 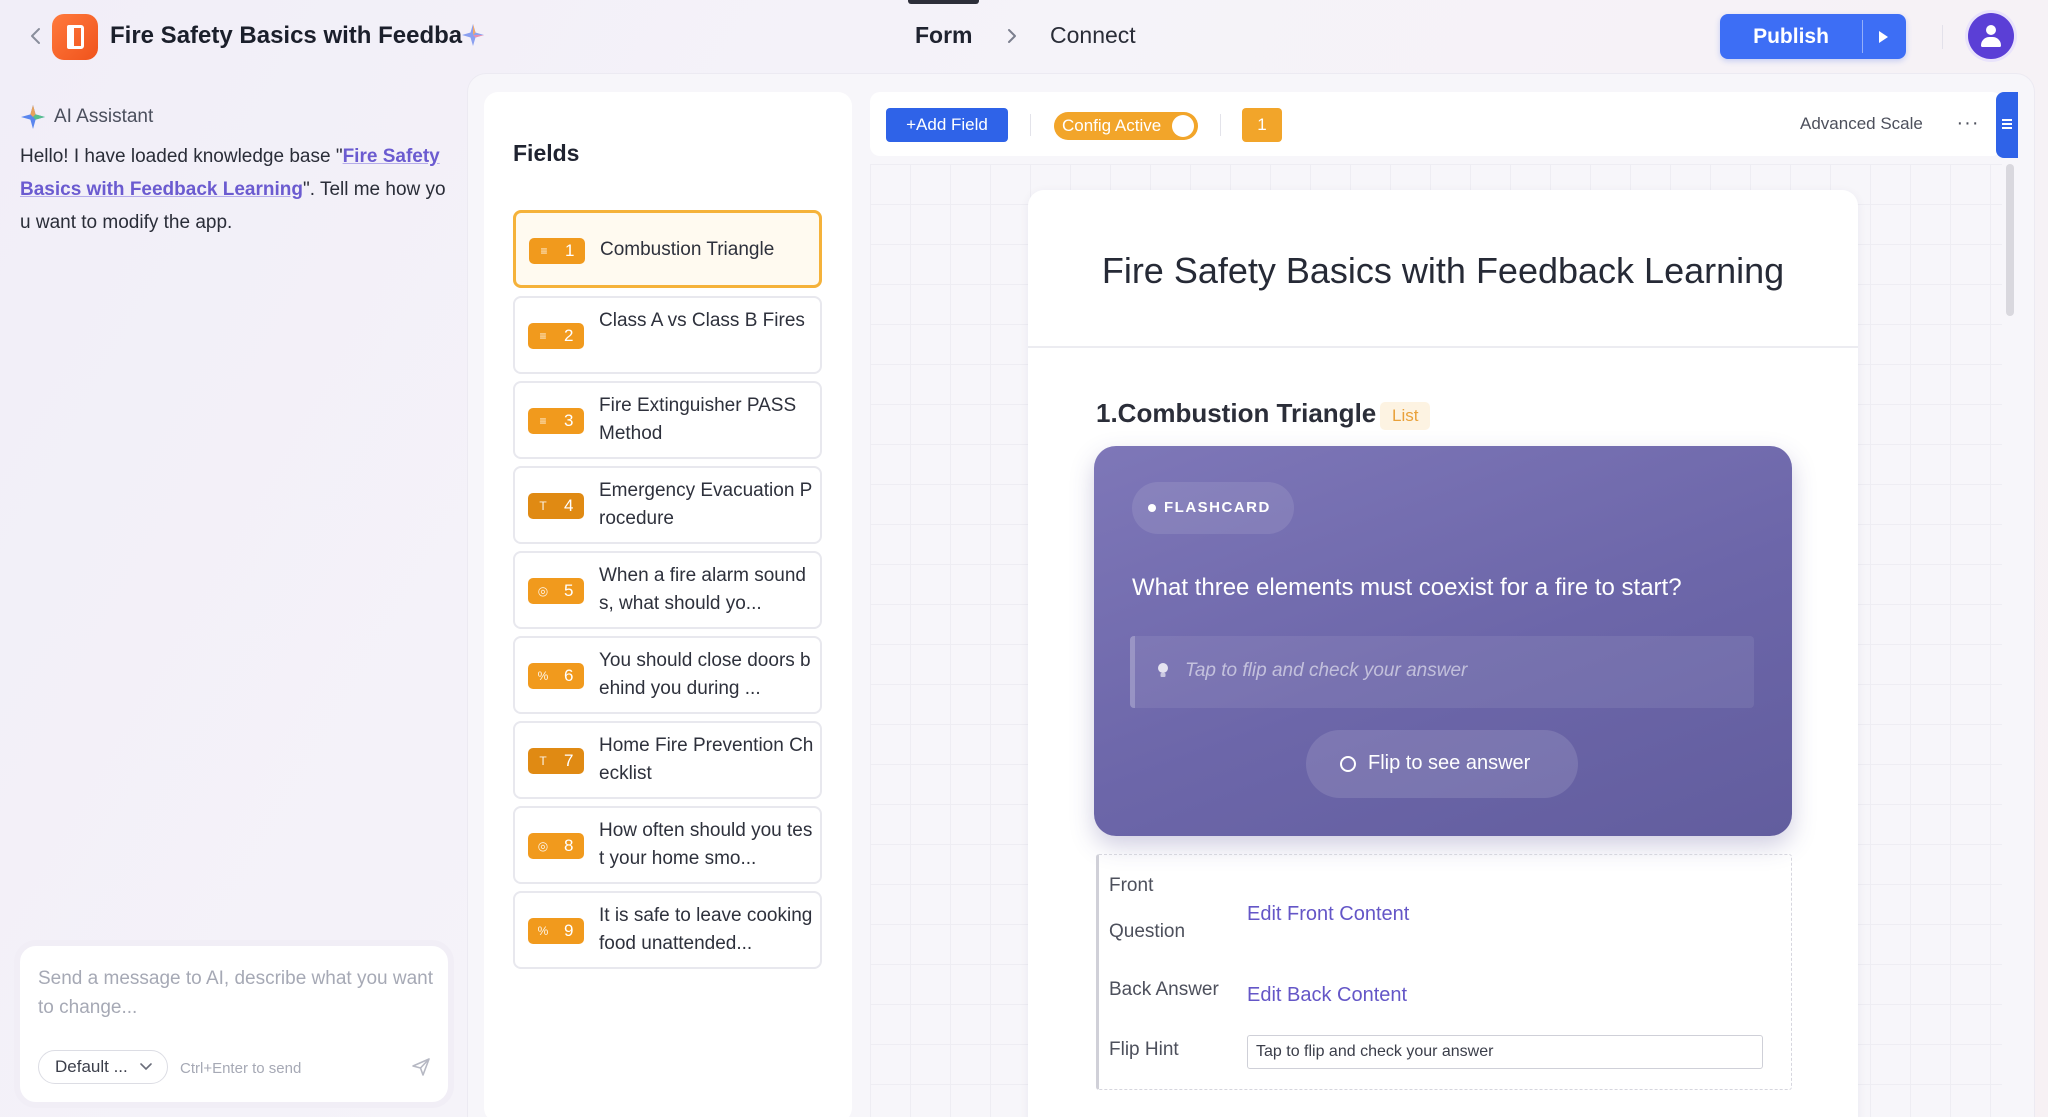 What do you see at coordinates (1327, 995) in the screenshot?
I see `edit-back-content-link: Edit Back Content` at bounding box center [1327, 995].